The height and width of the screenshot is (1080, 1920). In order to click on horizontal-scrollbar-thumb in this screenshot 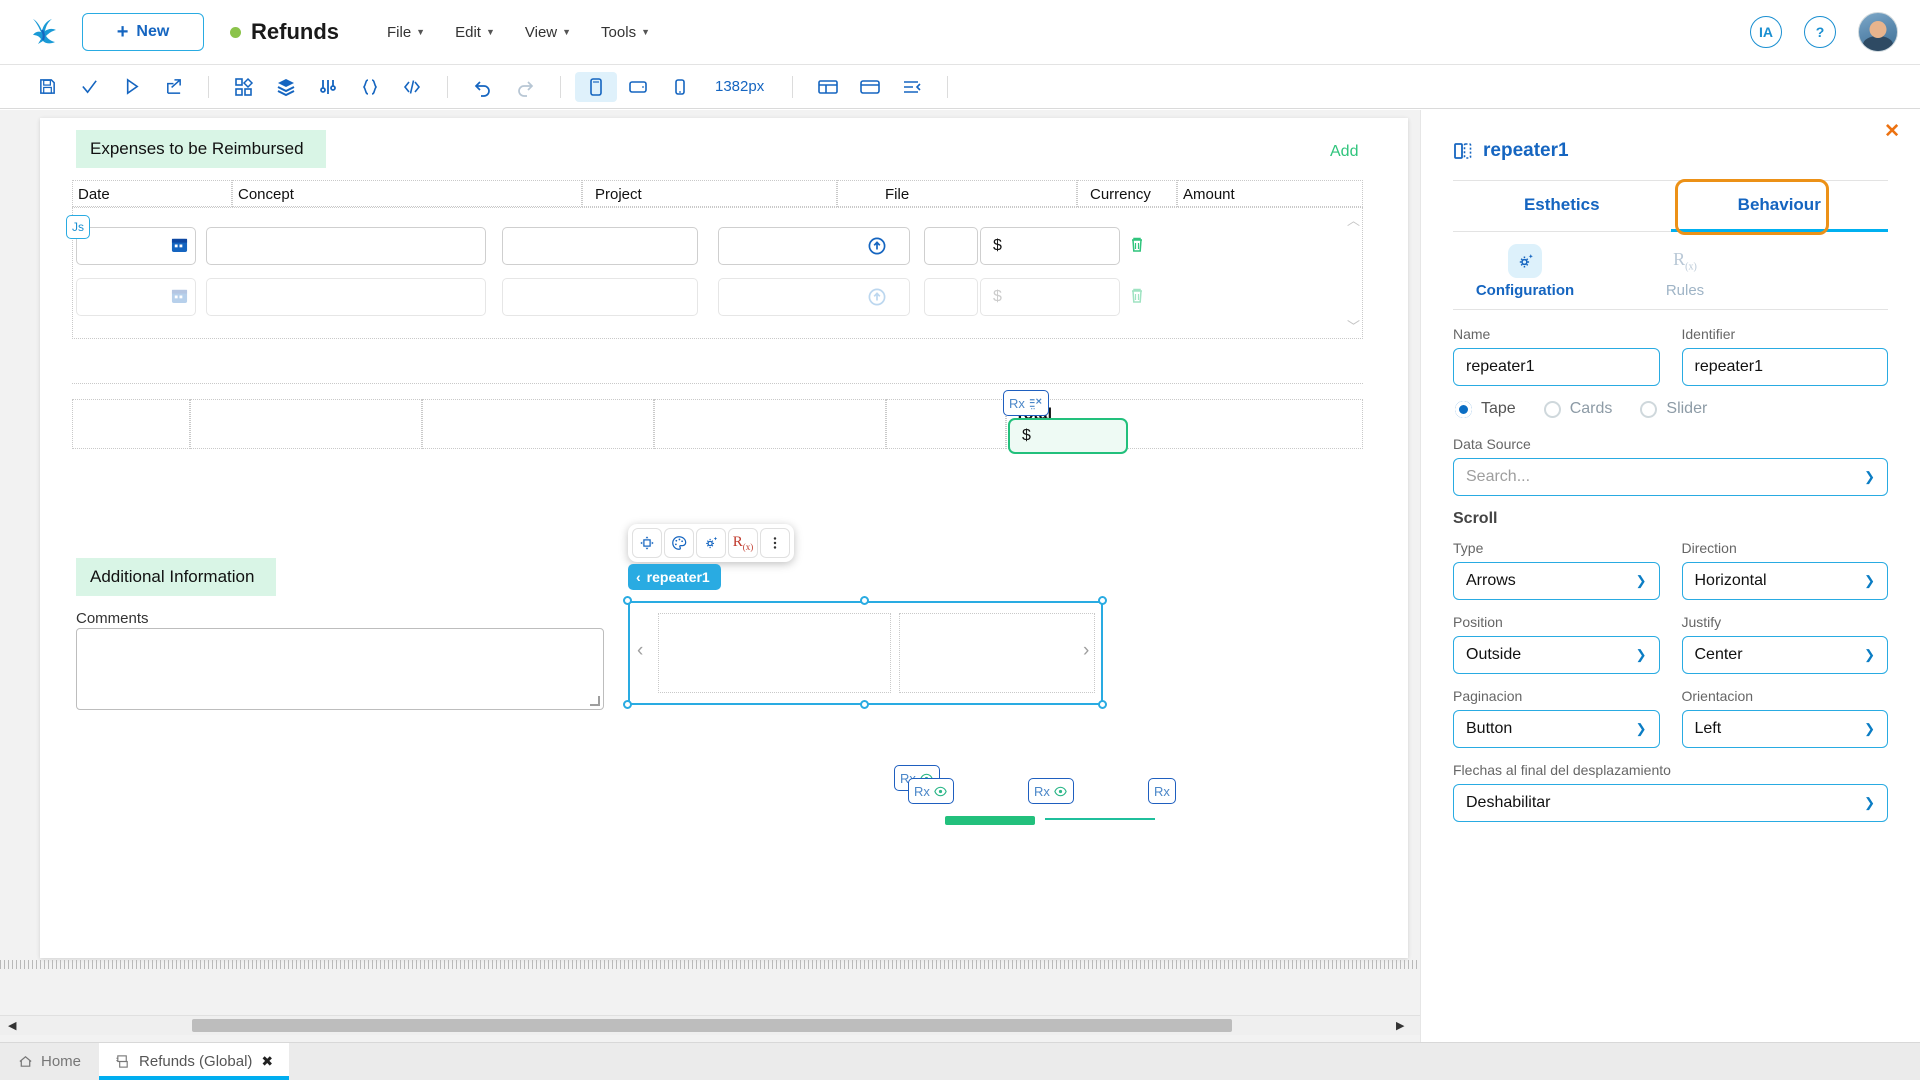, I will do `click(712, 1025)`.